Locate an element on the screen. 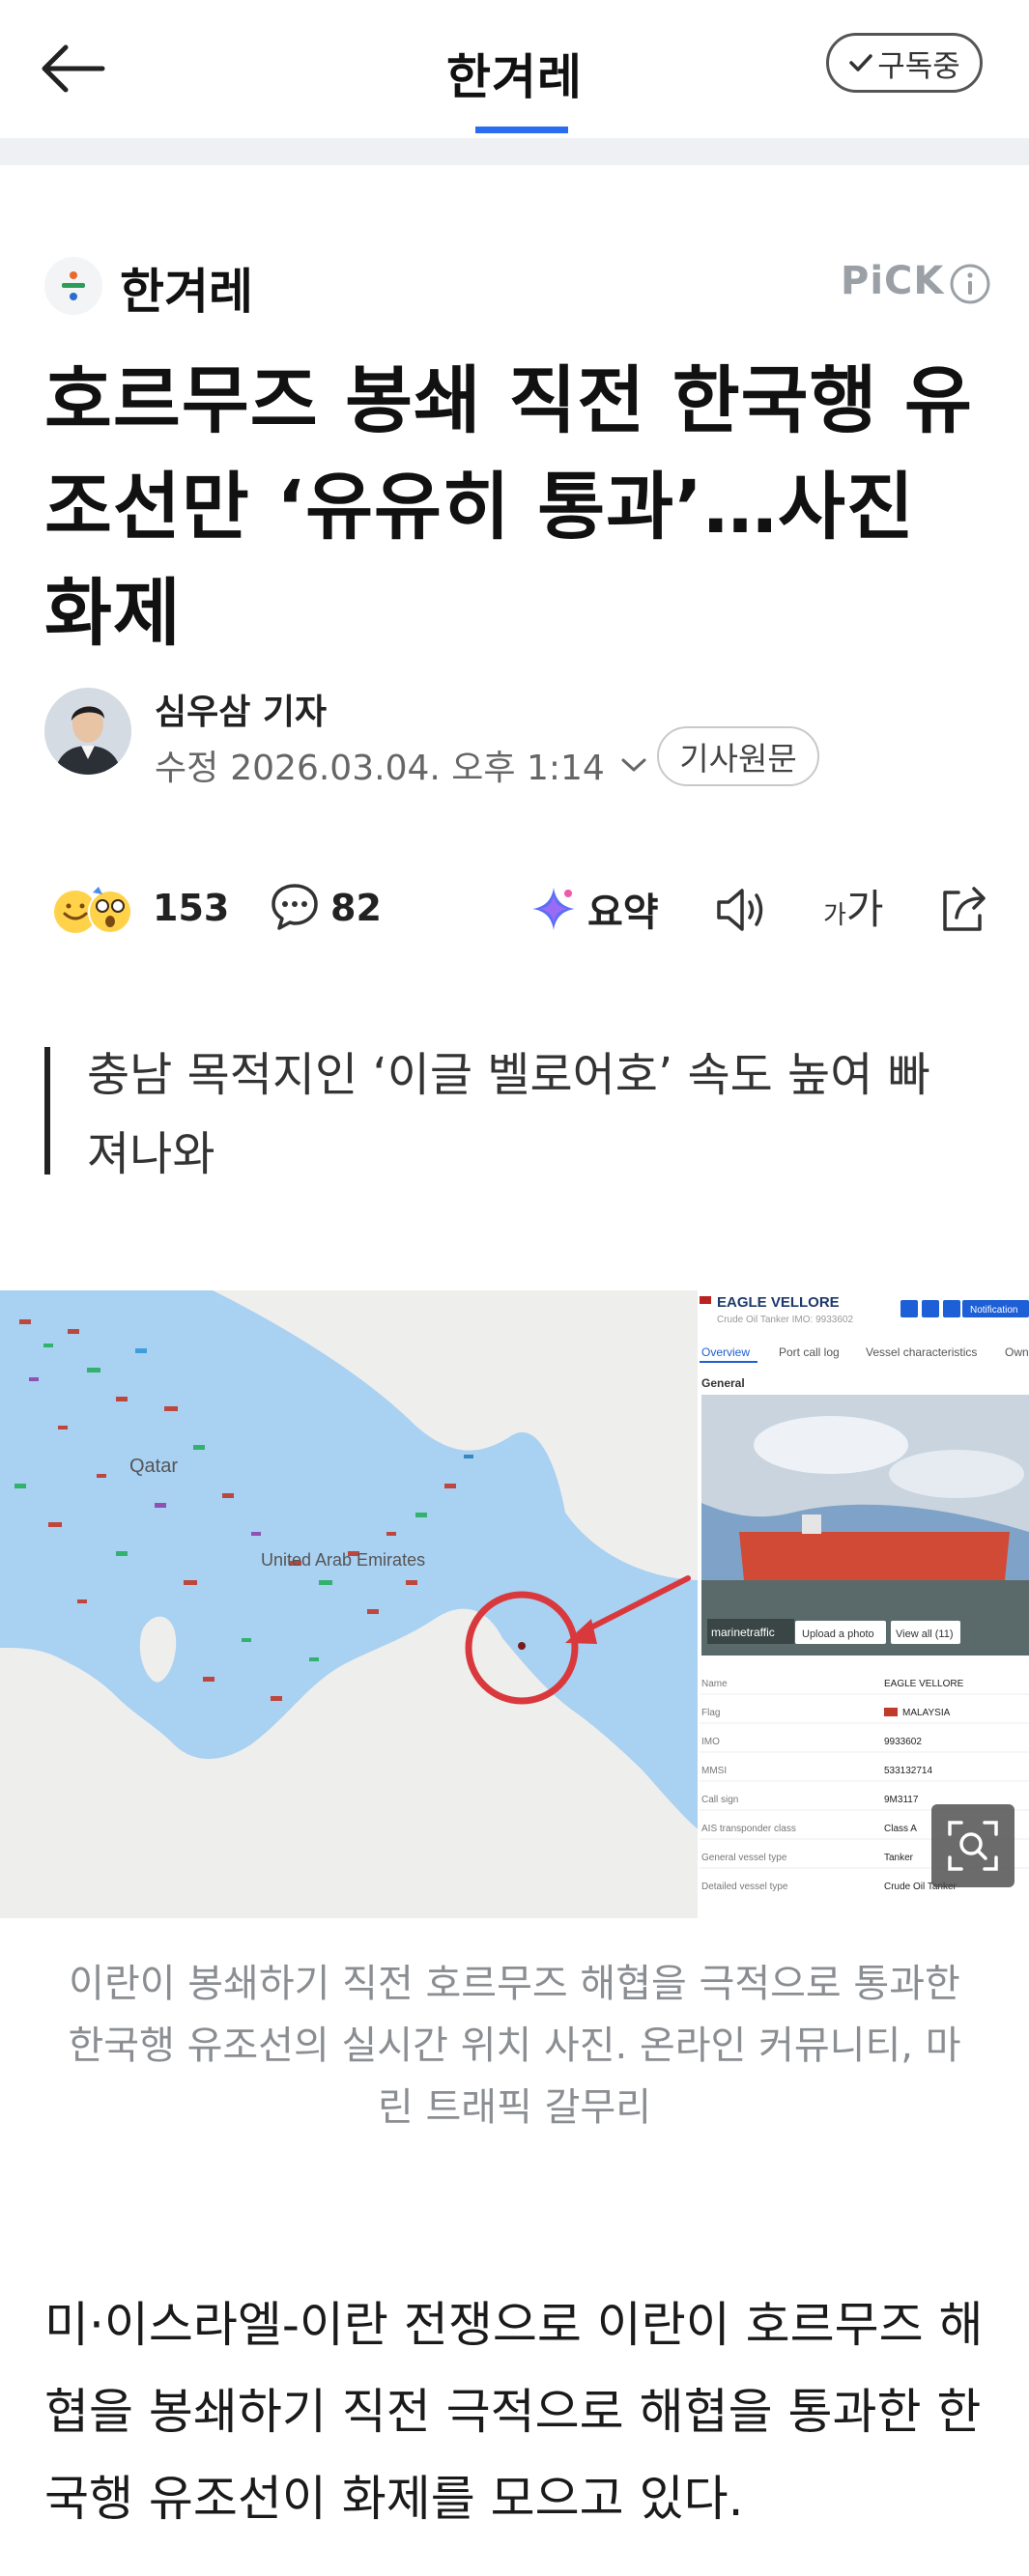  font-size-small-glyph: 가 is located at coordinates (835, 915).